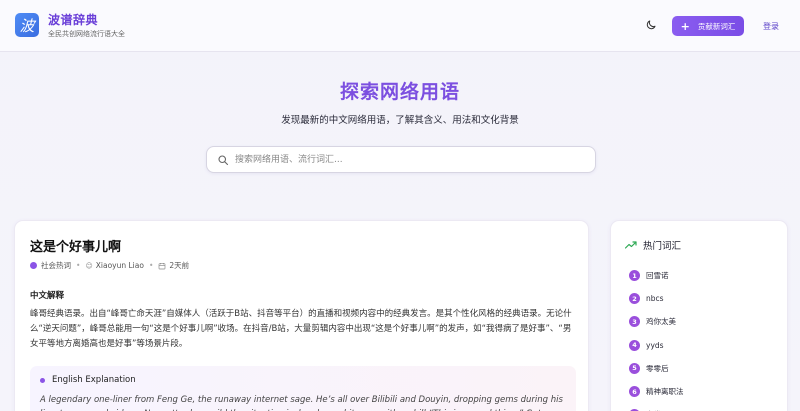  I want to click on category-dot, so click(33, 265).